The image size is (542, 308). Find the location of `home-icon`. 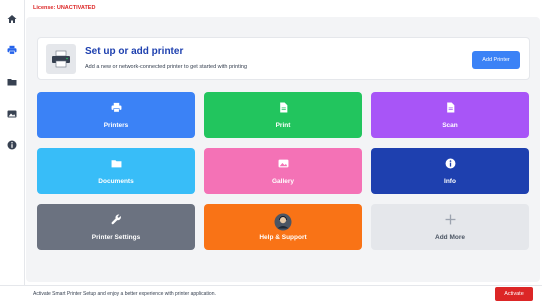

home-icon is located at coordinates (12, 19).